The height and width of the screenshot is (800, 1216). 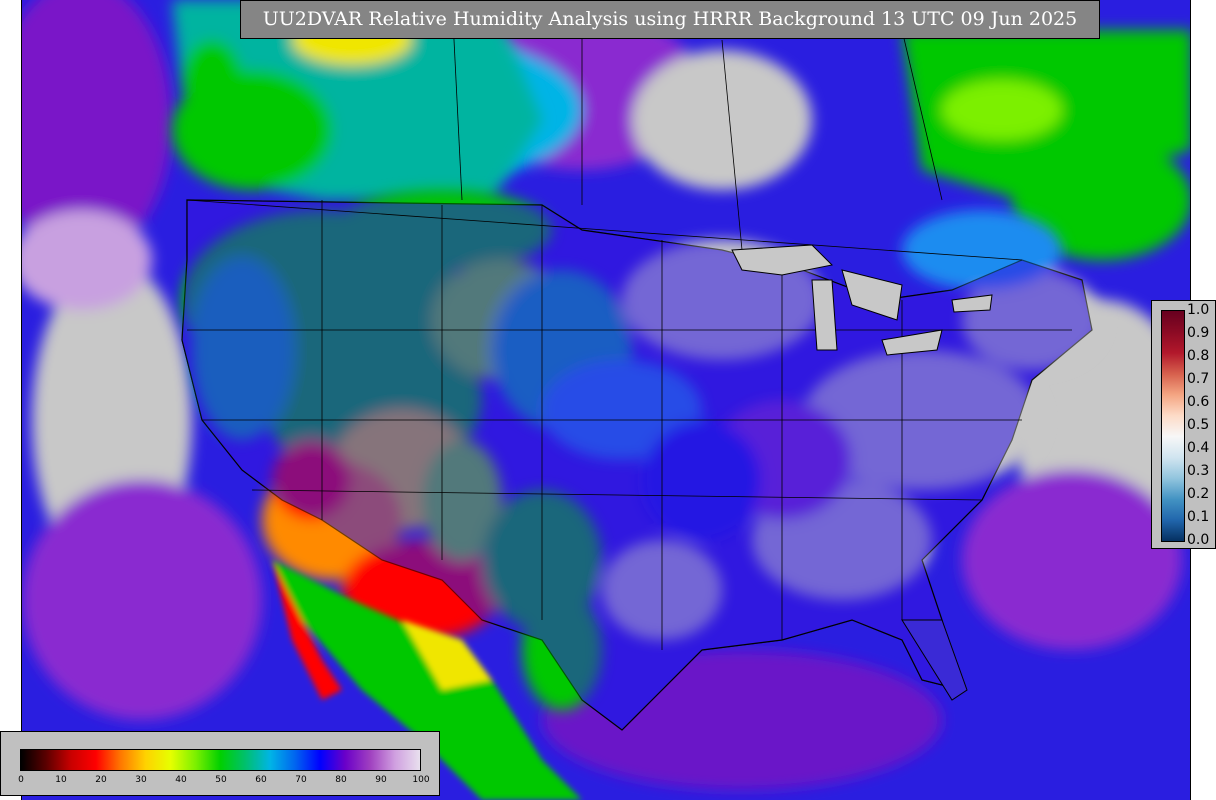 I want to click on rh-colorbar-tick: 40, so click(x=181, y=780).